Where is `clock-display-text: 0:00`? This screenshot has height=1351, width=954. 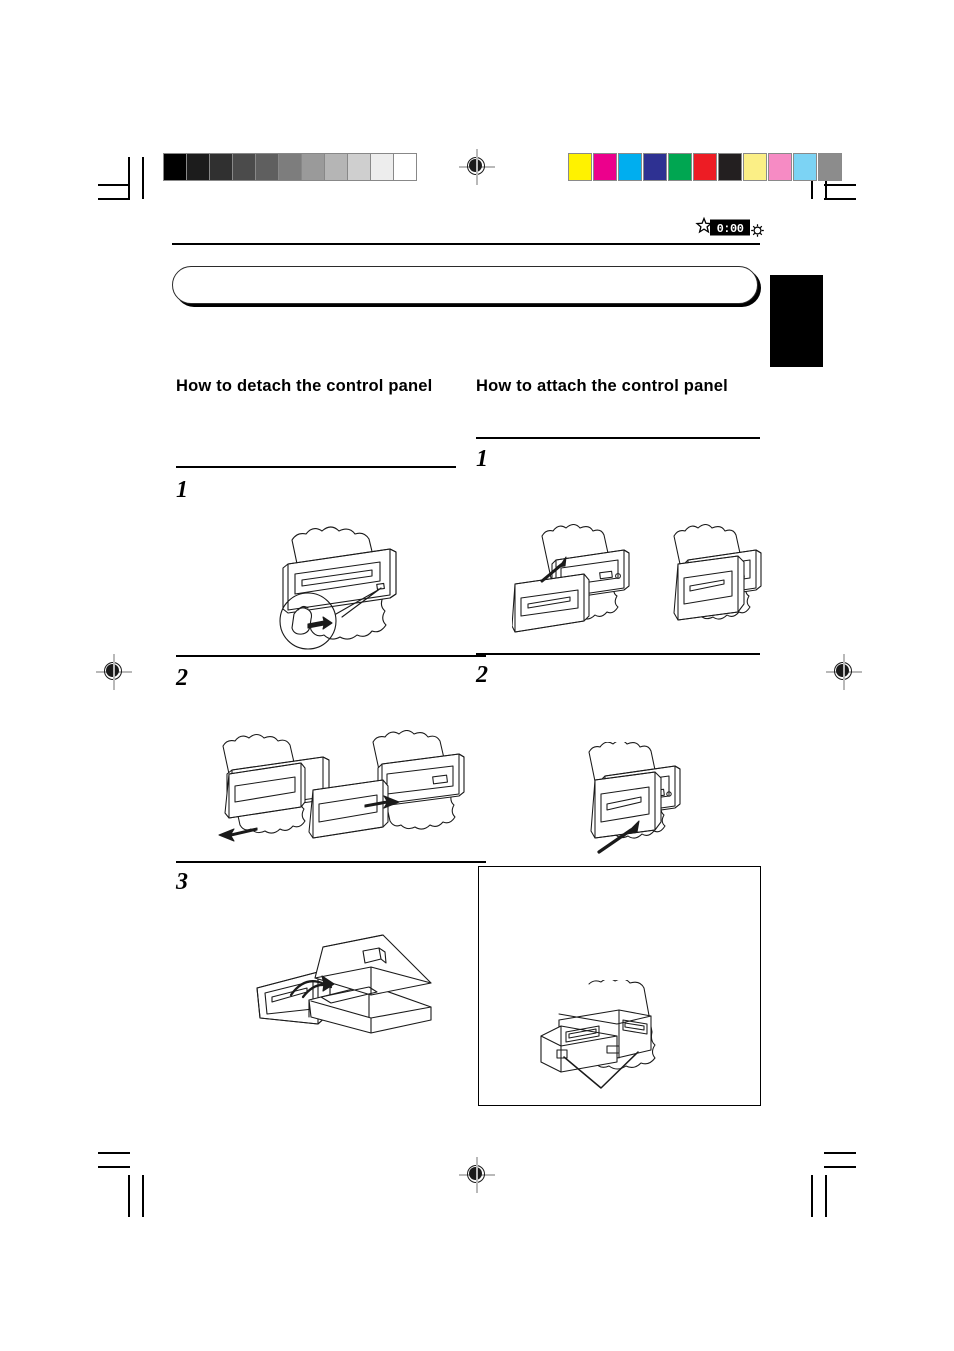
clock-display-text: 0:00 is located at coordinates (730, 229).